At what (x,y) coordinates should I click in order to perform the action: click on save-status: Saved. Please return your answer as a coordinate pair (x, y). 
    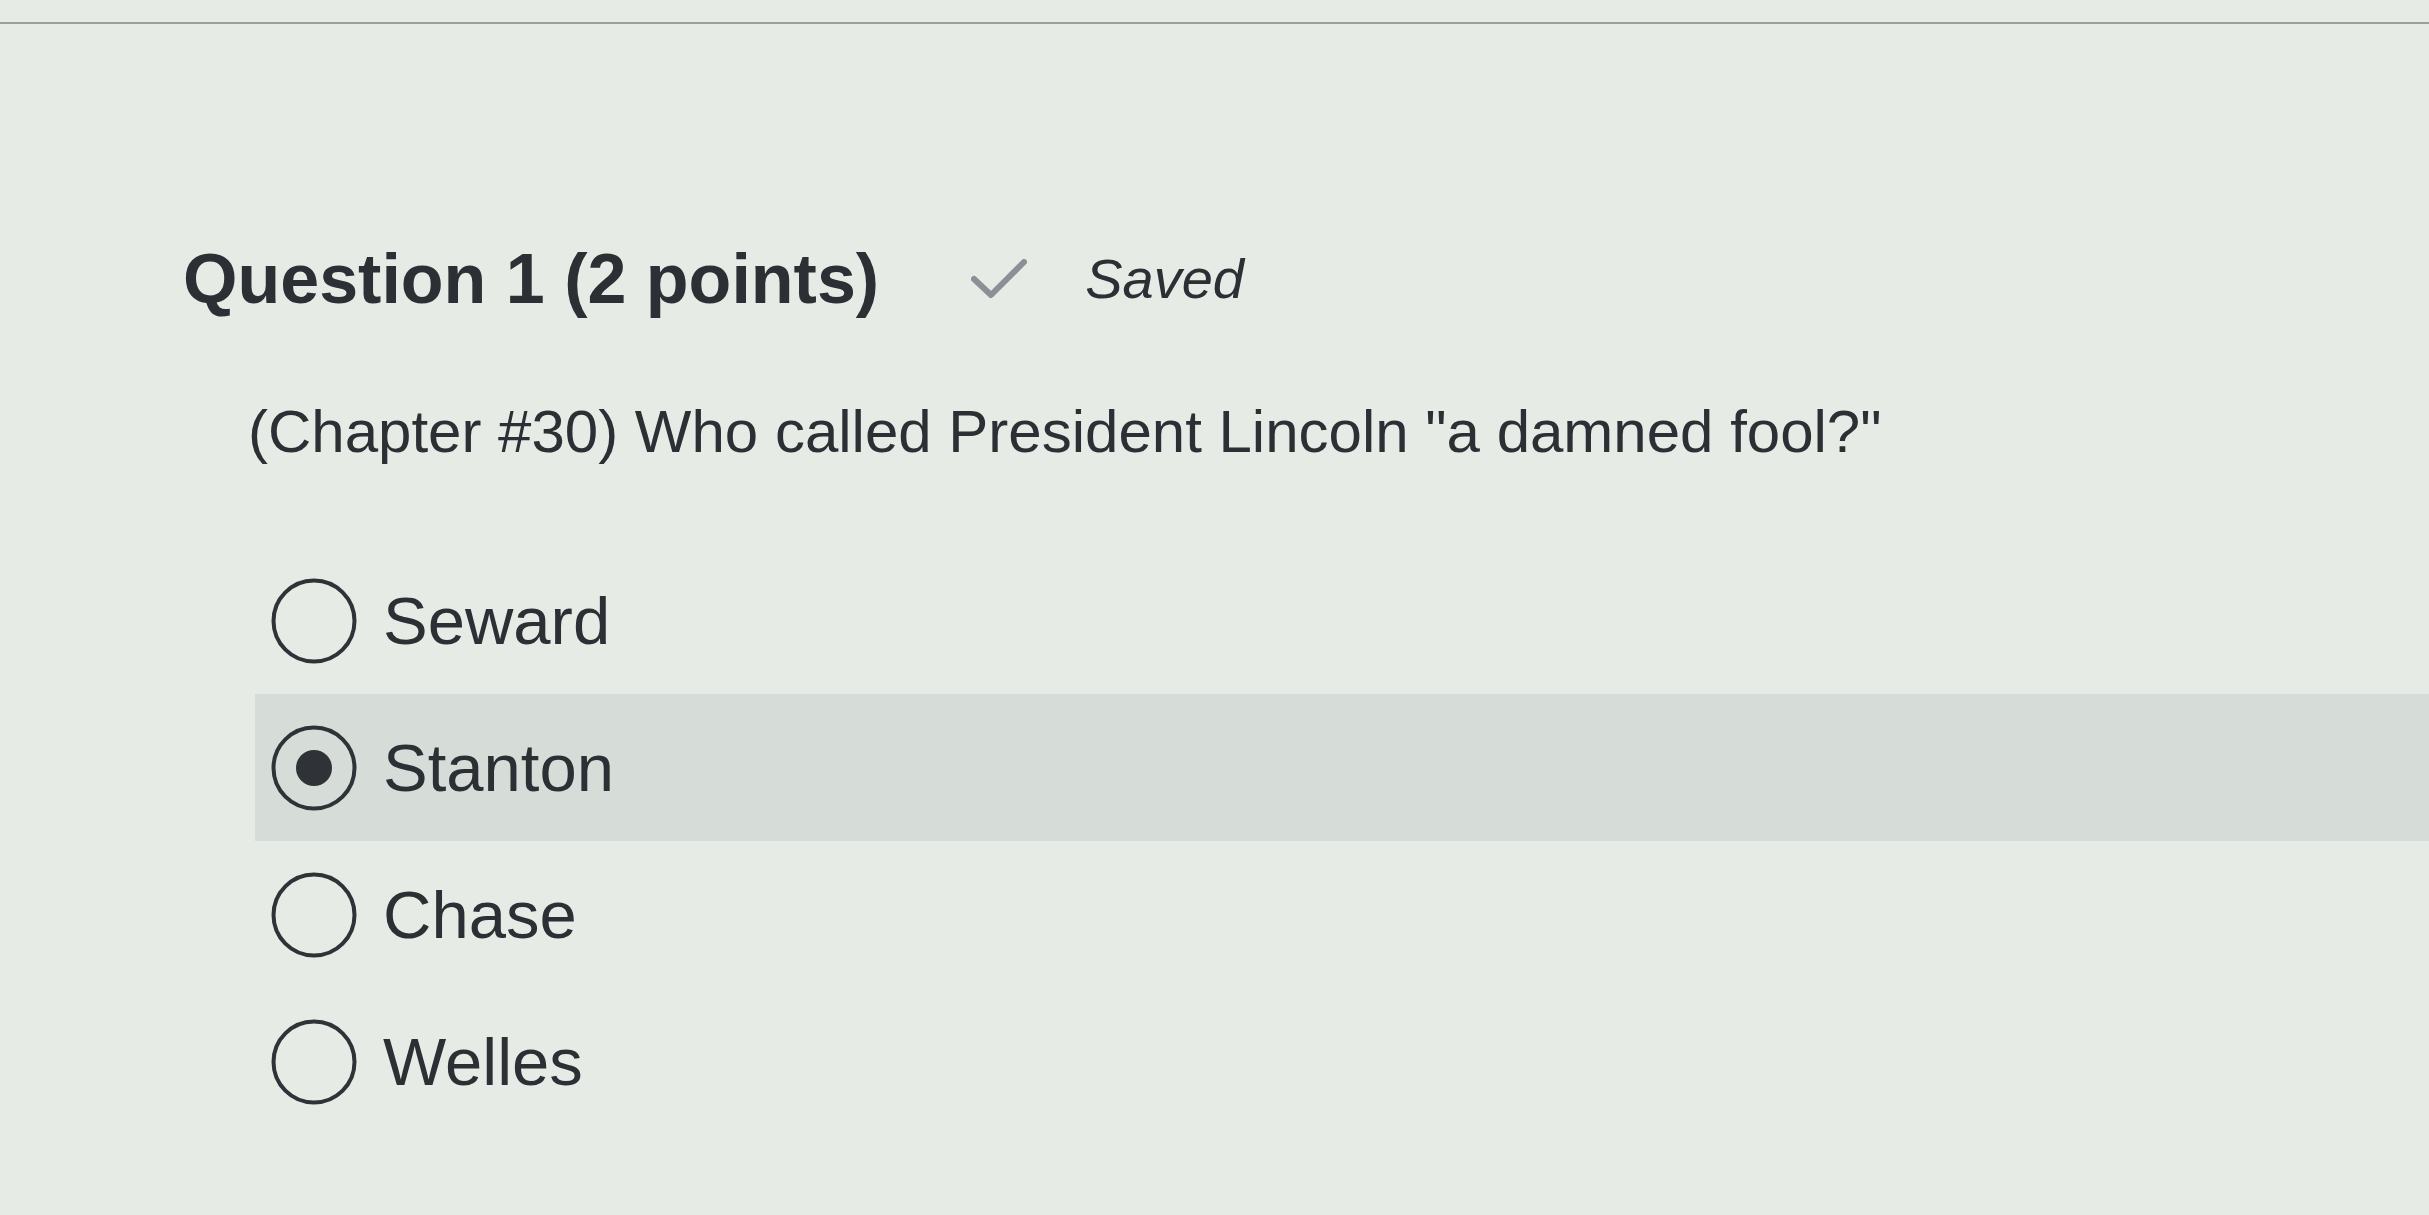
    Looking at the image, I should click on (1164, 279).